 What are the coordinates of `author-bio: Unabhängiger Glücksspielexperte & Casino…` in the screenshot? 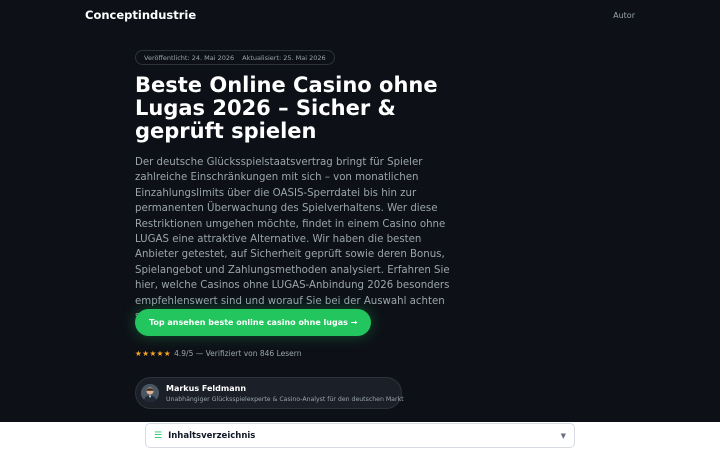 It's located at (285, 399).